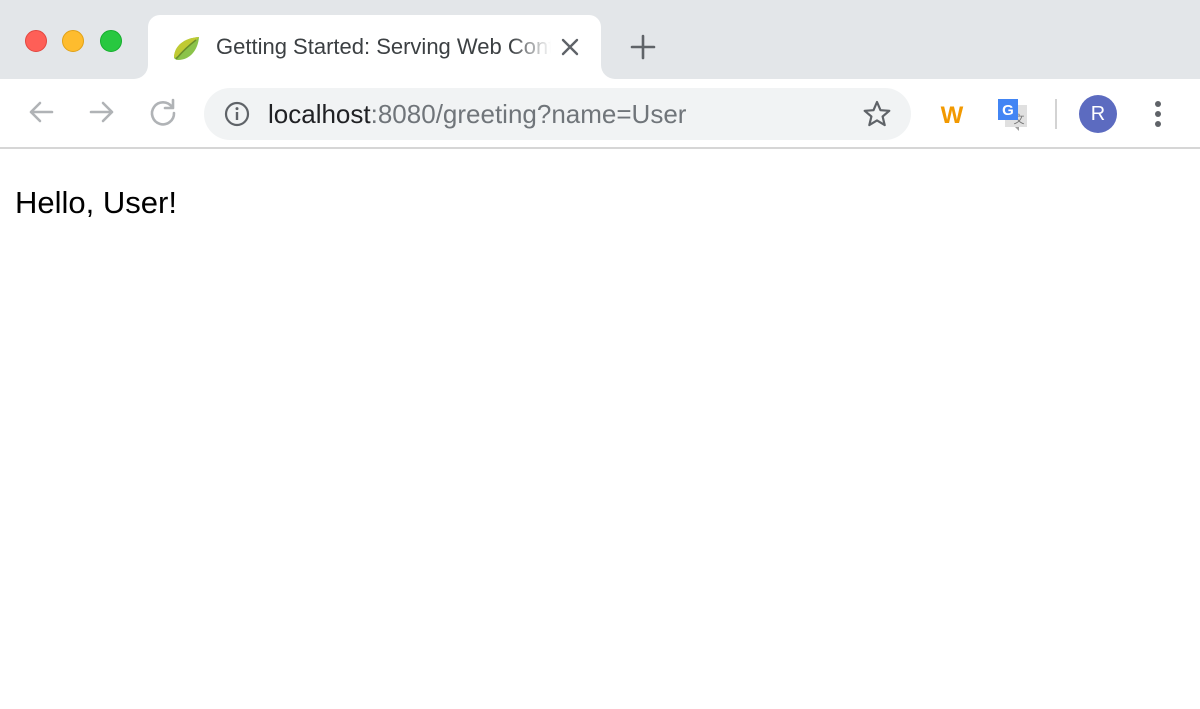 The image size is (1200, 709). What do you see at coordinates (41, 112) in the screenshot?
I see `back-arrow-icon` at bounding box center [41, 112].